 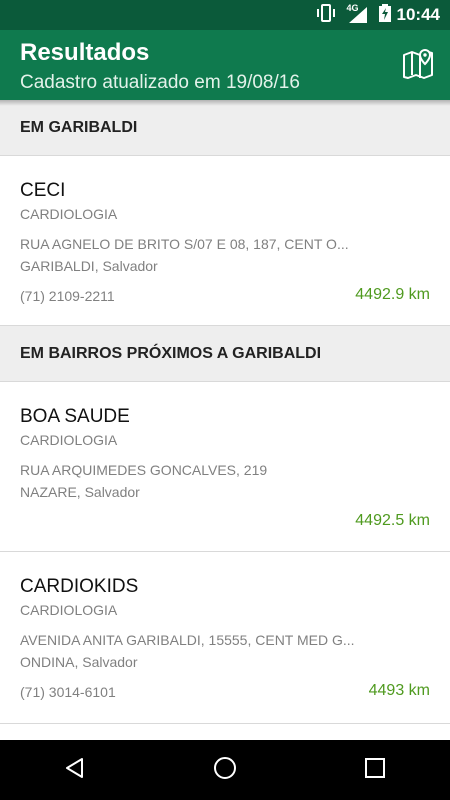 I want to click on item-distance: 4492.5 km, so click(x=392, y=520).